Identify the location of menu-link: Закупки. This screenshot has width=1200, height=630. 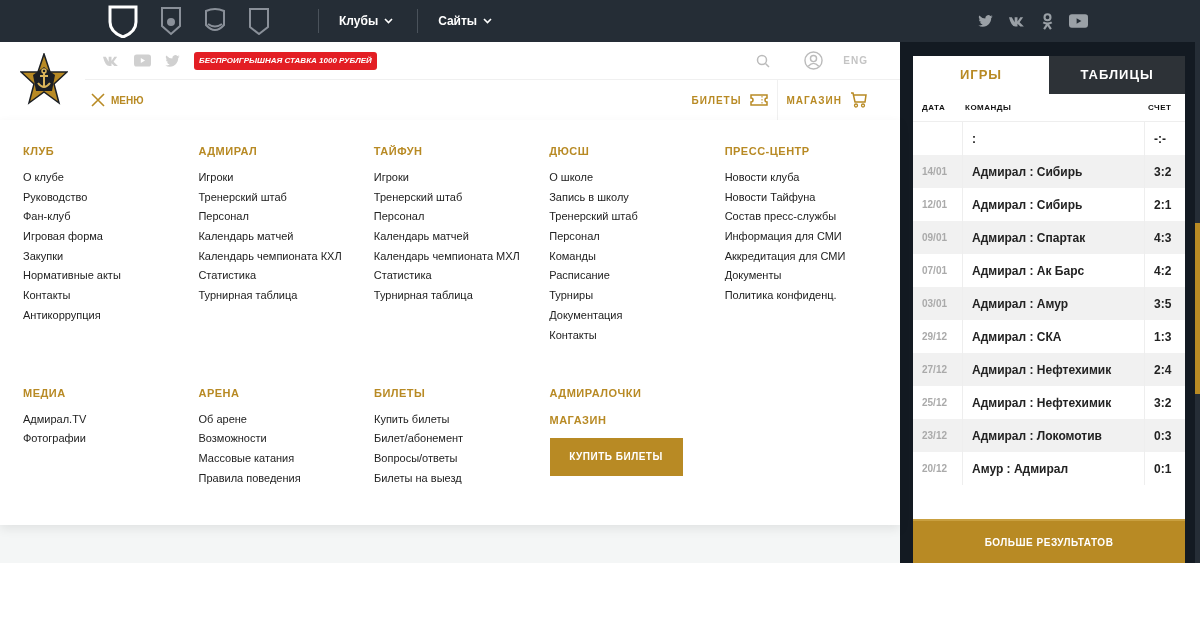
(43, 255).